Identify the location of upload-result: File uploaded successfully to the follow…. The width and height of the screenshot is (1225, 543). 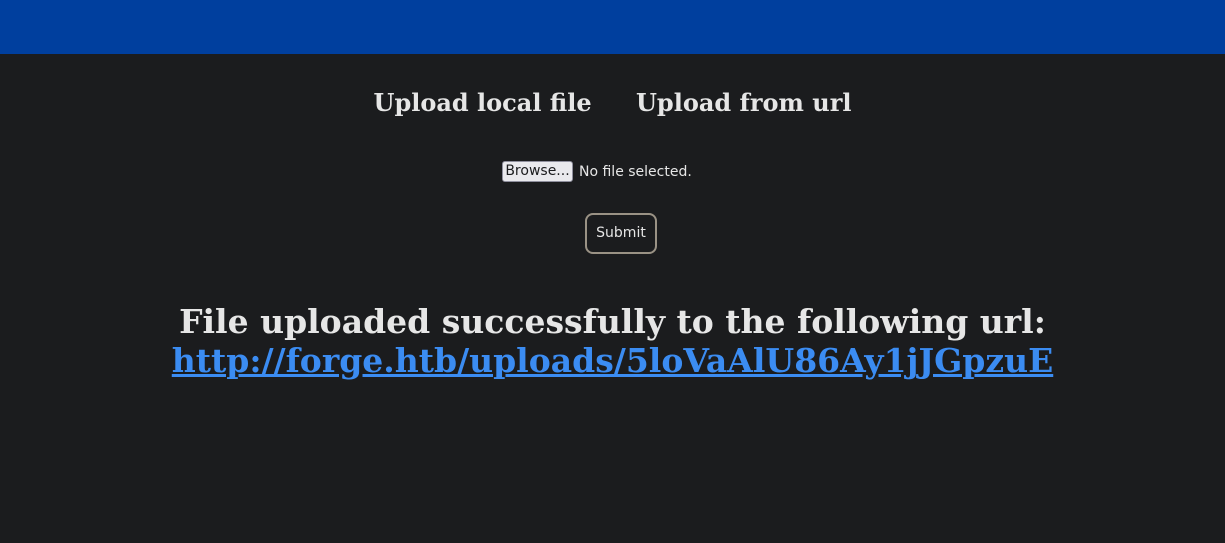
(612, 341).